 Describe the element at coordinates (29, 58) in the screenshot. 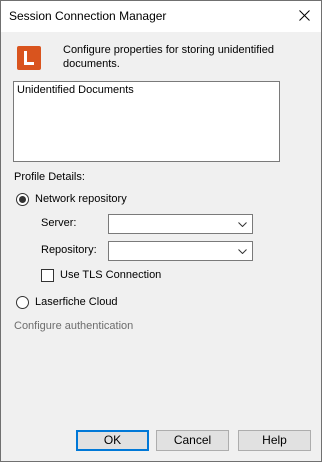

I see `laserfiche-logo-icon` at that location.